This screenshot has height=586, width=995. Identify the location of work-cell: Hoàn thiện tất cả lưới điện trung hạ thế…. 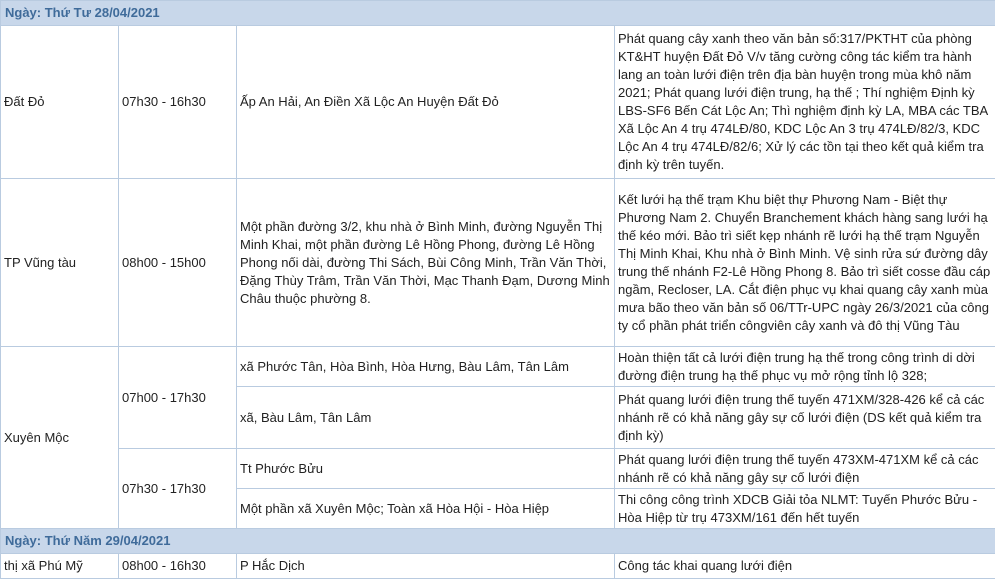
(804, 366).